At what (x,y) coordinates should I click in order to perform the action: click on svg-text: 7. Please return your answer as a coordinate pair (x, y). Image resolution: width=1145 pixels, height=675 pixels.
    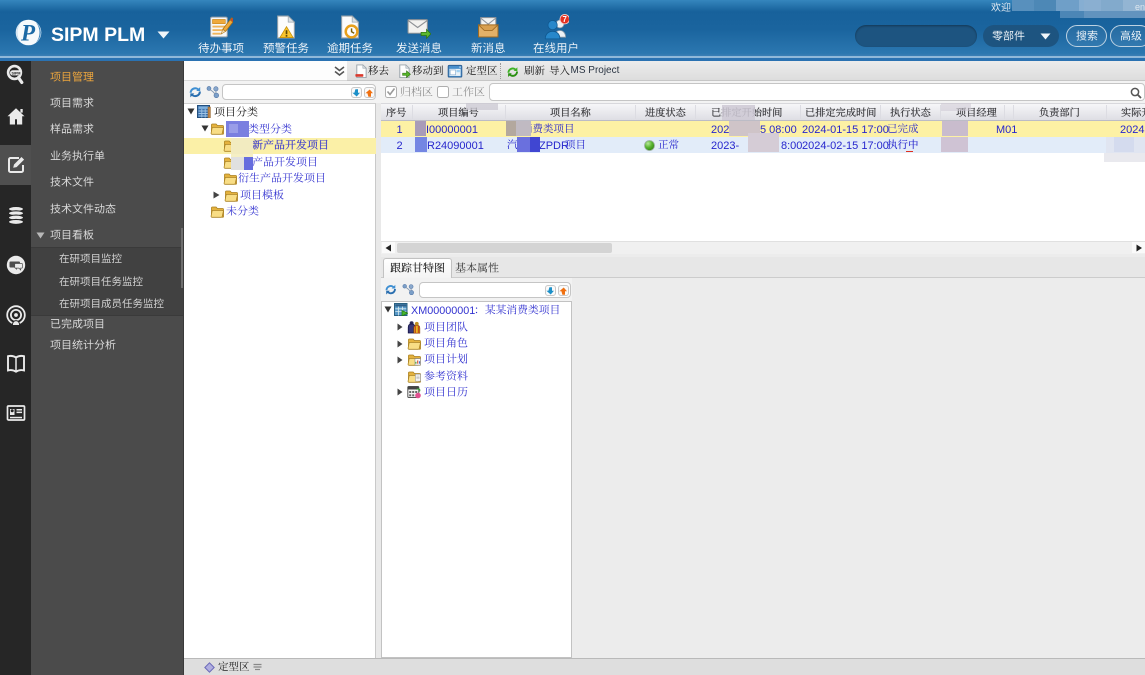
    Looking at the image, I should click on (565, 19).